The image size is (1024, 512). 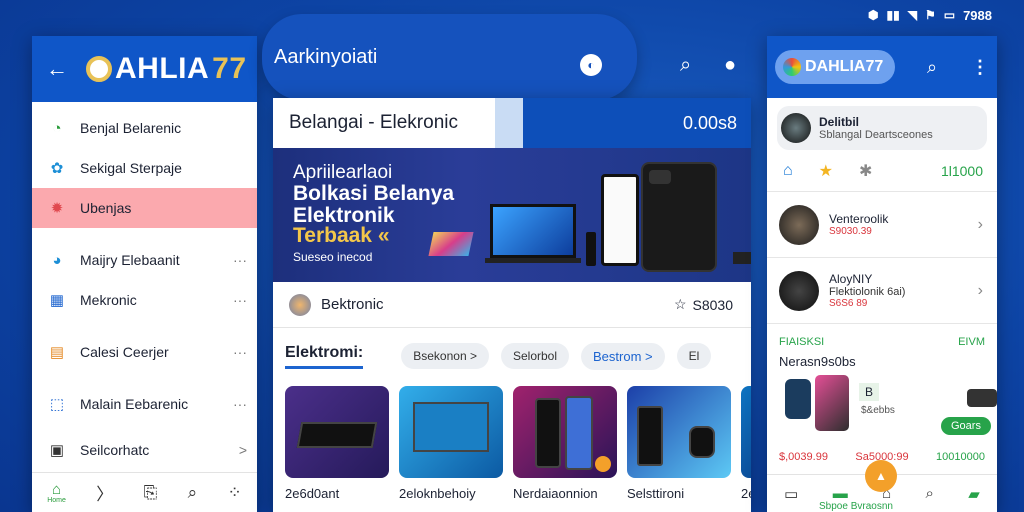 I want to click on product-card: 2eloknbehoiy, so click(x=451, y=443).